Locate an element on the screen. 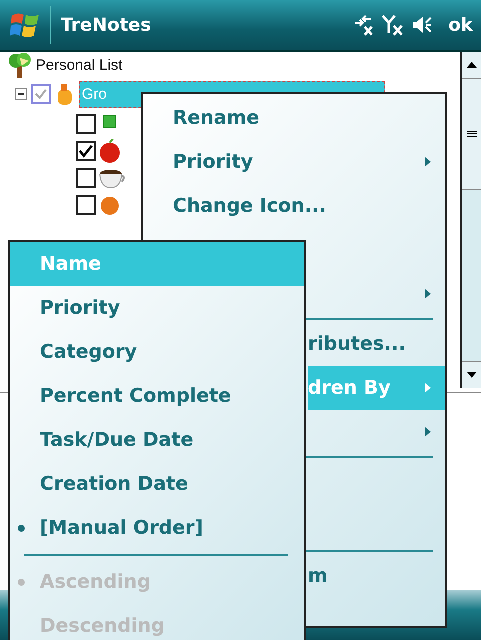 Image resolution: width=481 pixels, height=640 pixels. ok-button: ok is located at coordinates (460, 25).